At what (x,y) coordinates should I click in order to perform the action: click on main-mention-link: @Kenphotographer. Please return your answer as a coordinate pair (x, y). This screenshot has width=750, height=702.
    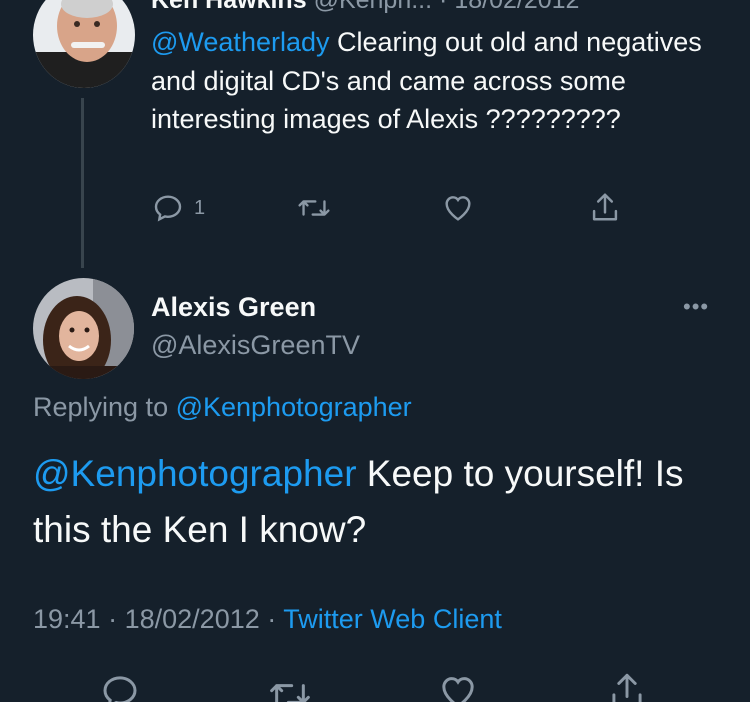
    Looking at the image, I should click on (195, 473).